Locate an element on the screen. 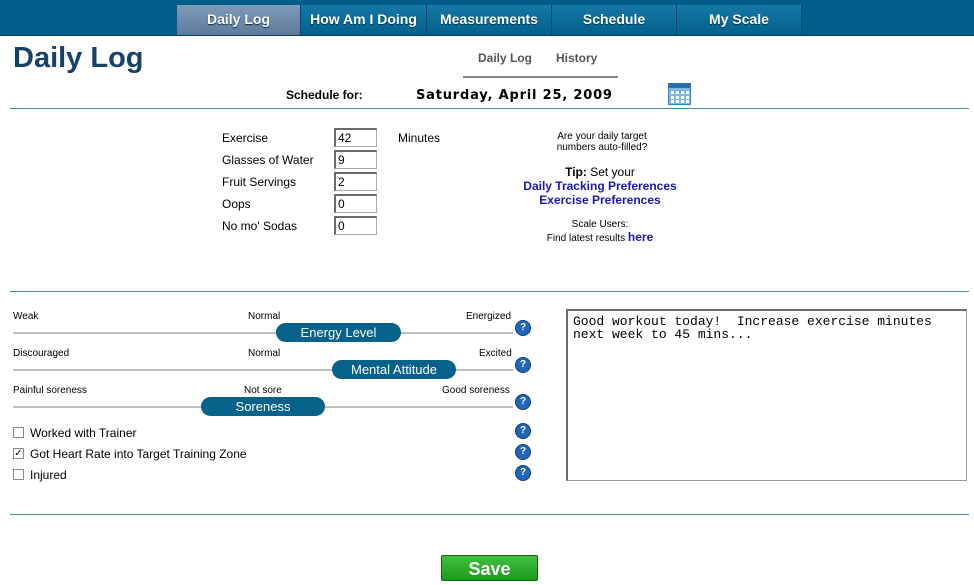 Image resolution: width=974 pixels, height=585 pixels. slider-low-label: Discouraged is located at coordinates (41, 353).